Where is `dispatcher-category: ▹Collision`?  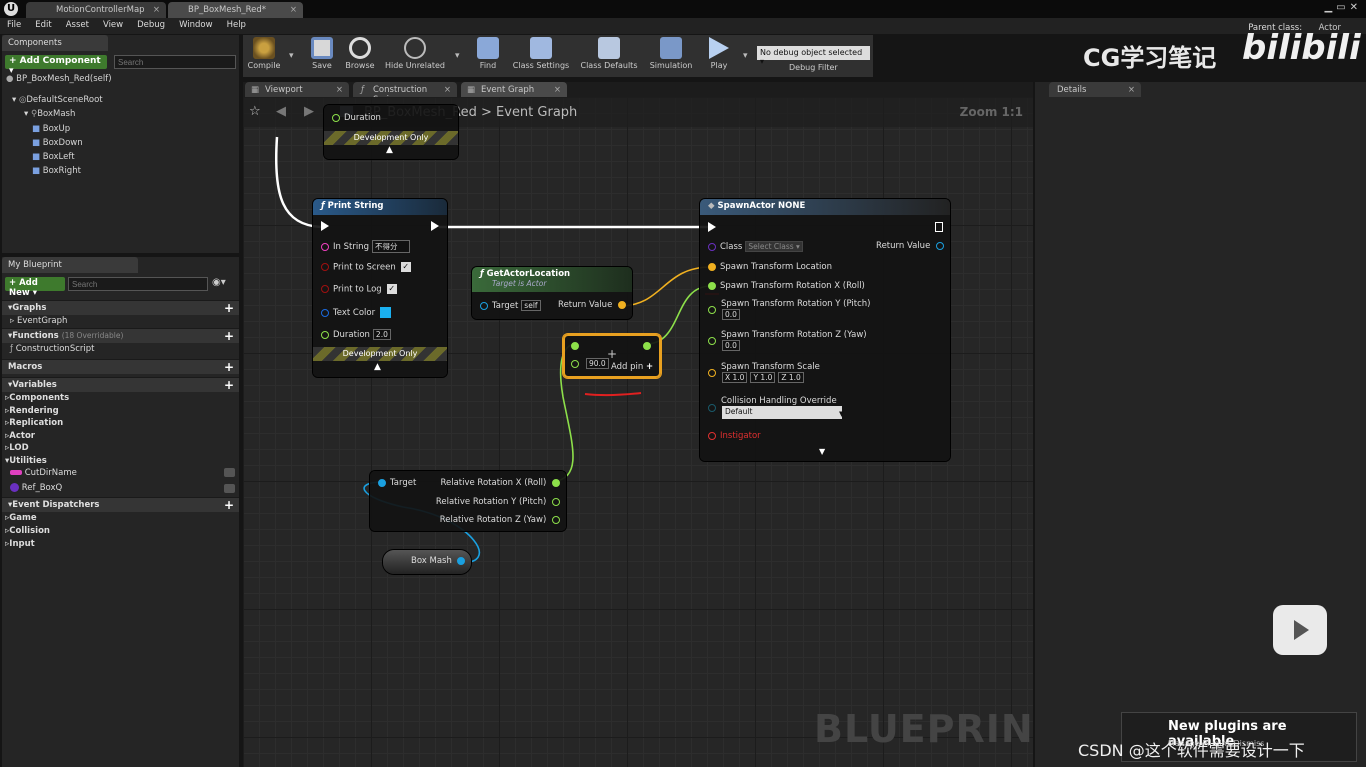
dispatcher-category: ▹Collision is located at coordinates (120, 531).